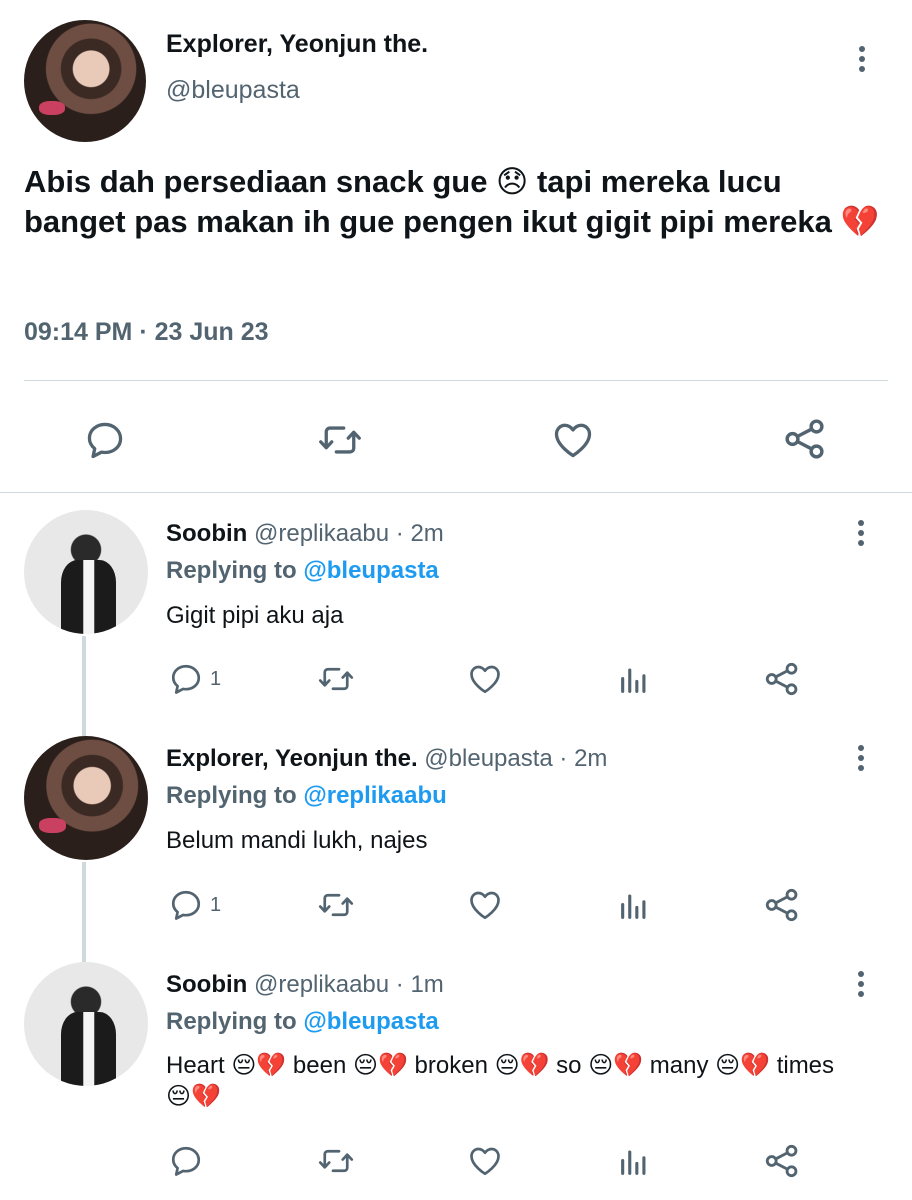 Image resolution: width=912 pixels, height=1200 pixels. Describe the element at coordinates (86, 572) in the screenshot. I see `reply-1-avatar` at that location.